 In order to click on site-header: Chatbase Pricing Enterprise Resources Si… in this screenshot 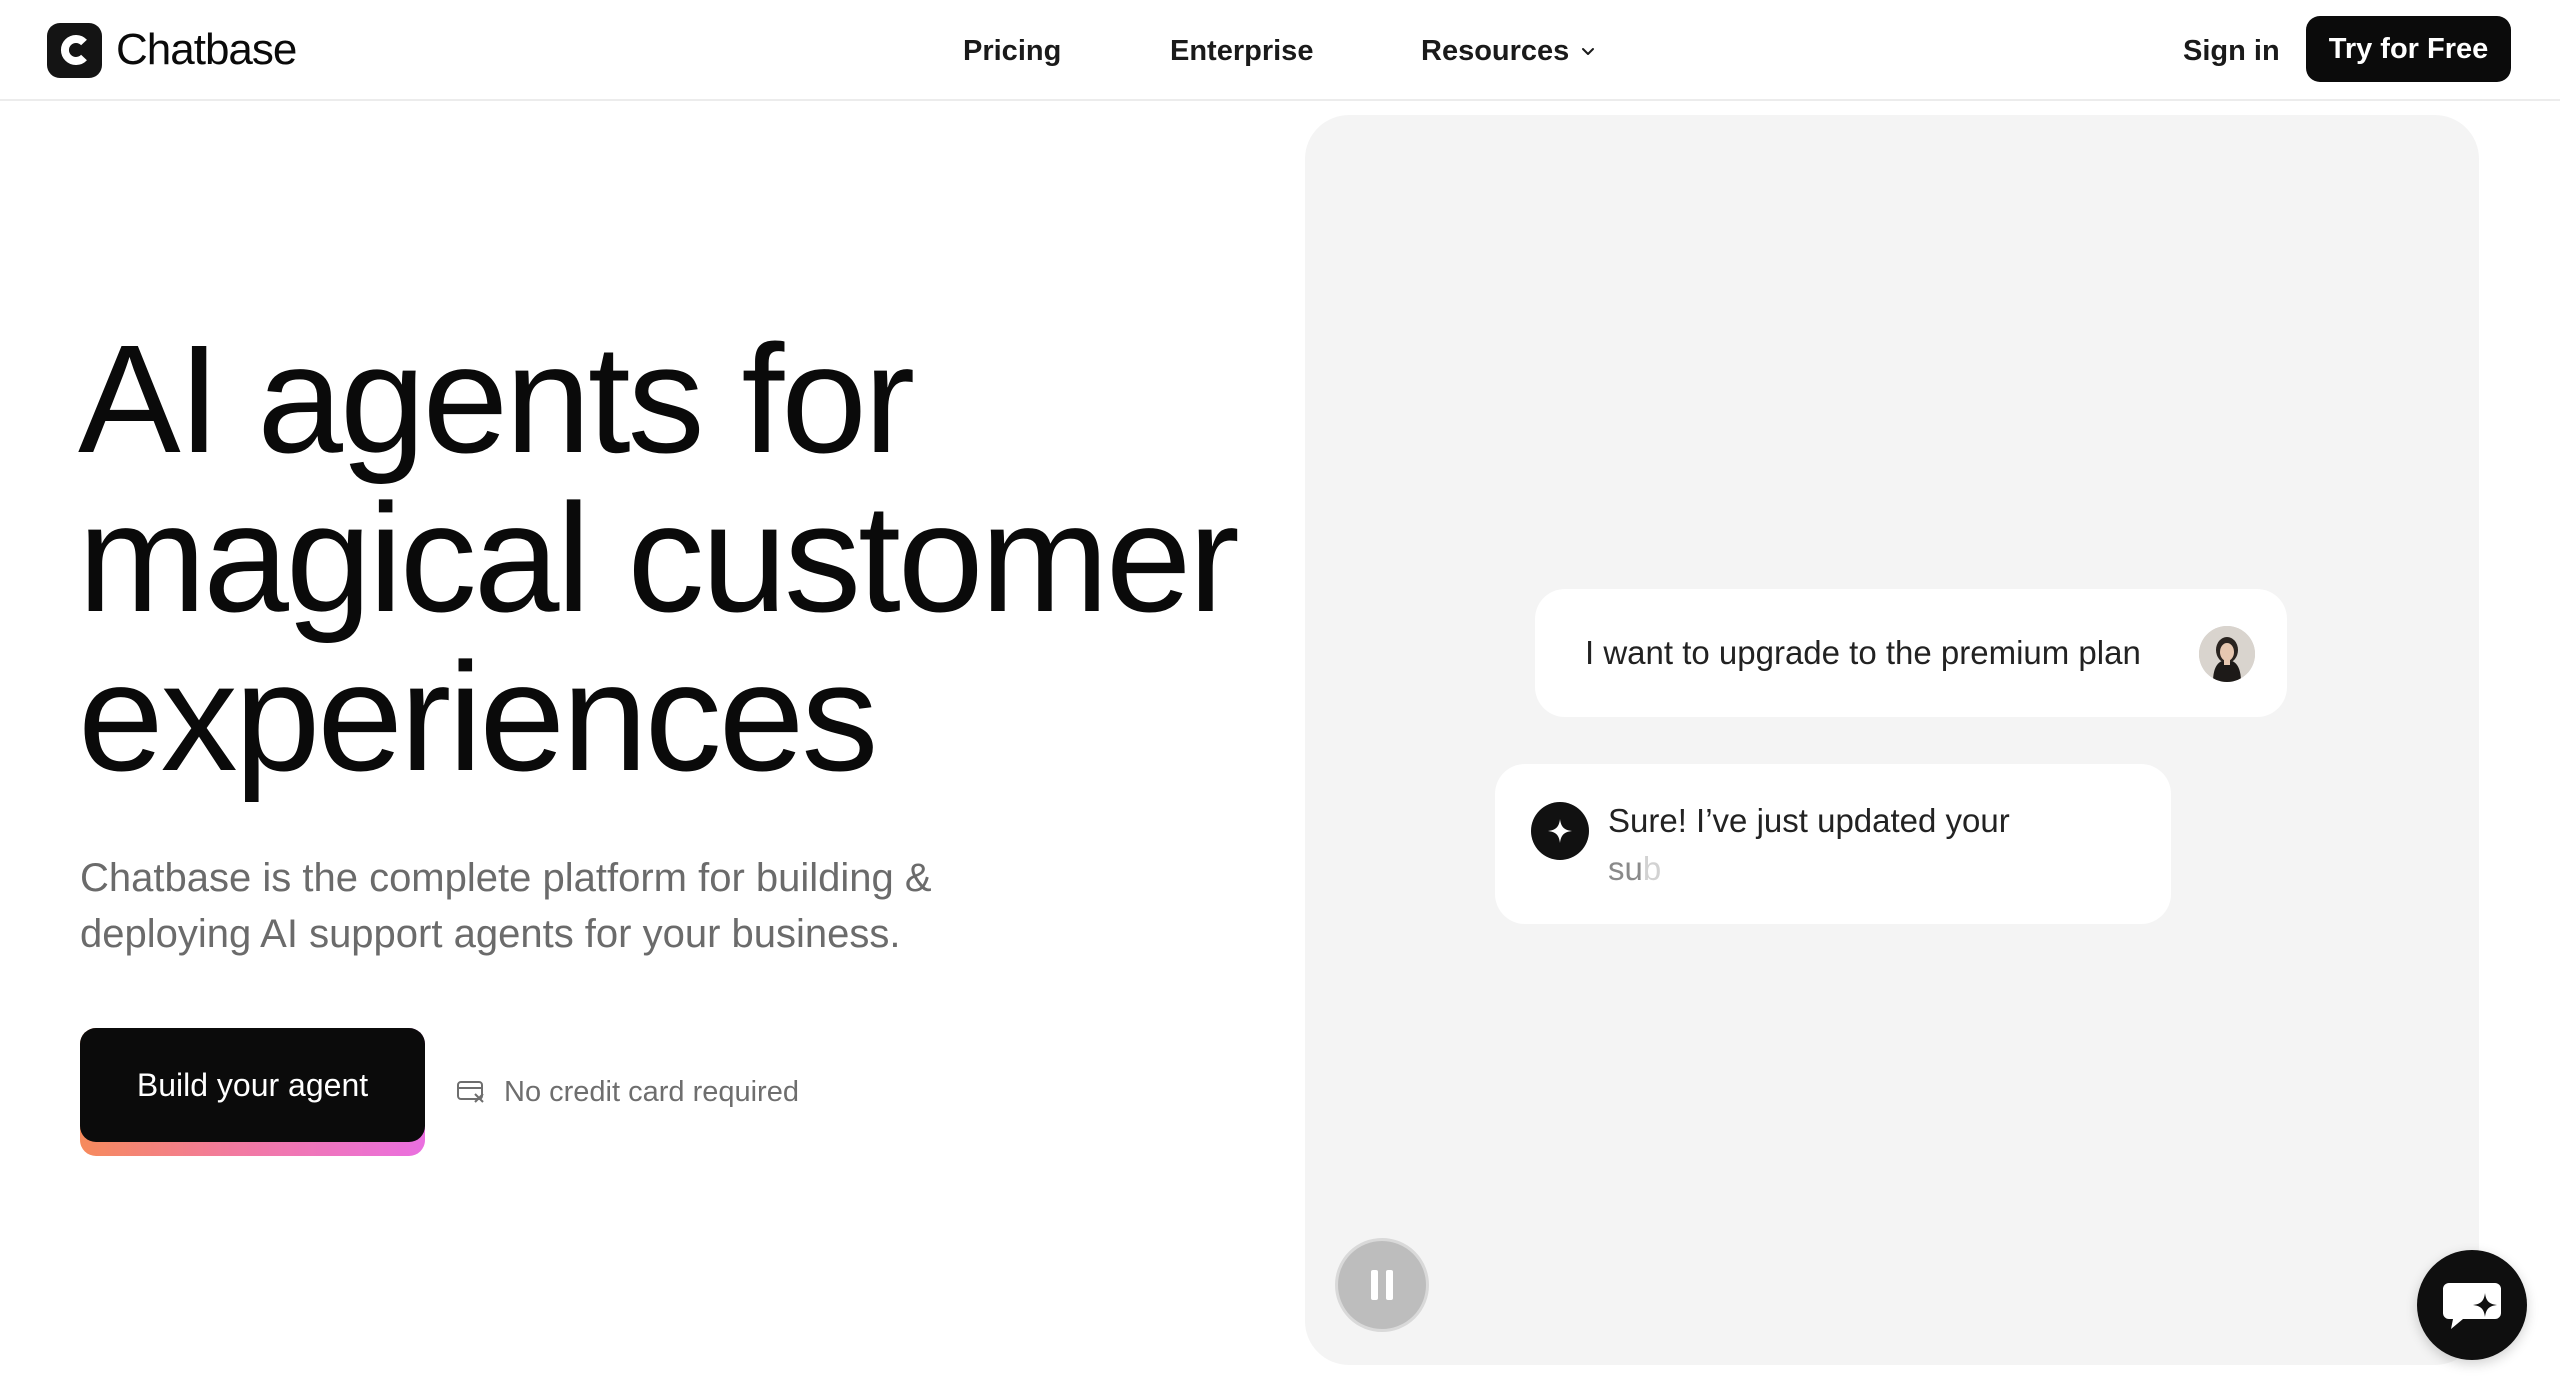, I will do `click(1280, 50)`.